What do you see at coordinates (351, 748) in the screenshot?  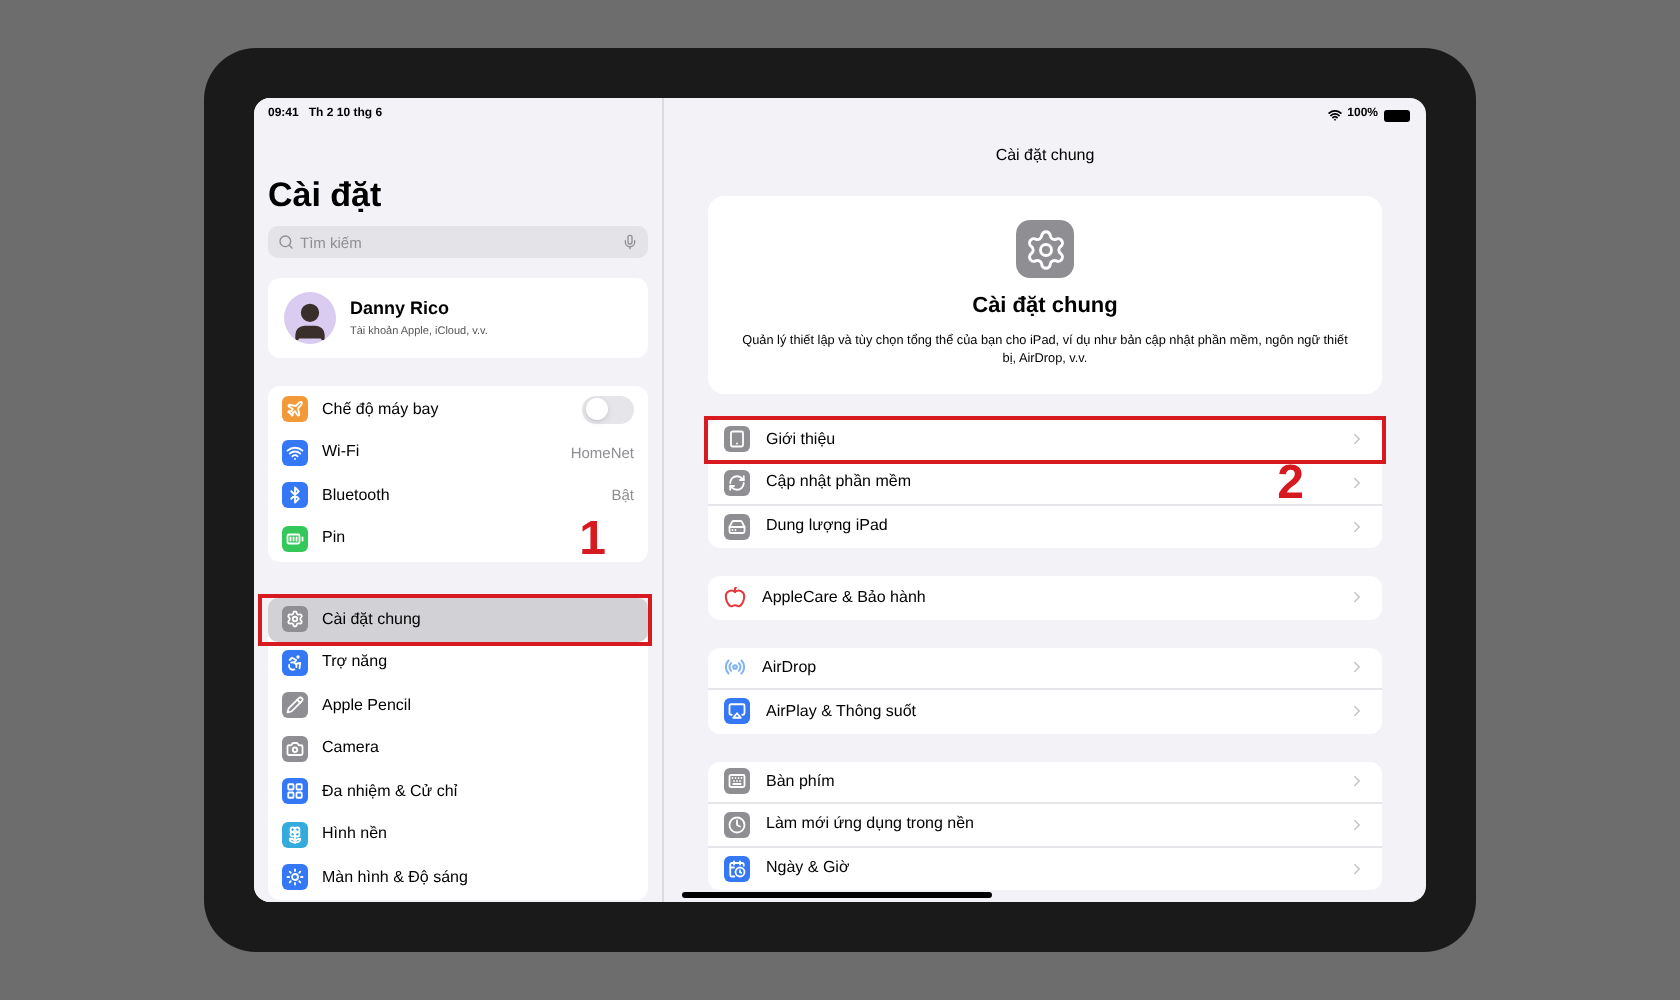 I see `row-label: Camera` at bounding box center [351, 748].